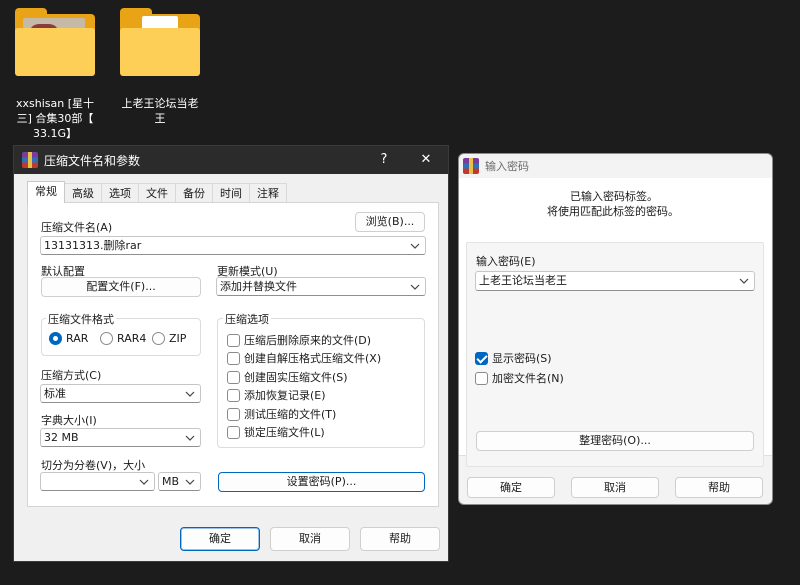 Image resolution: width=800 pixels, height=585 pixels. What do you see at coordinates (46, 192) in the screenshot?
I see `tab-general: 常规` at bounding box center [46, 192].